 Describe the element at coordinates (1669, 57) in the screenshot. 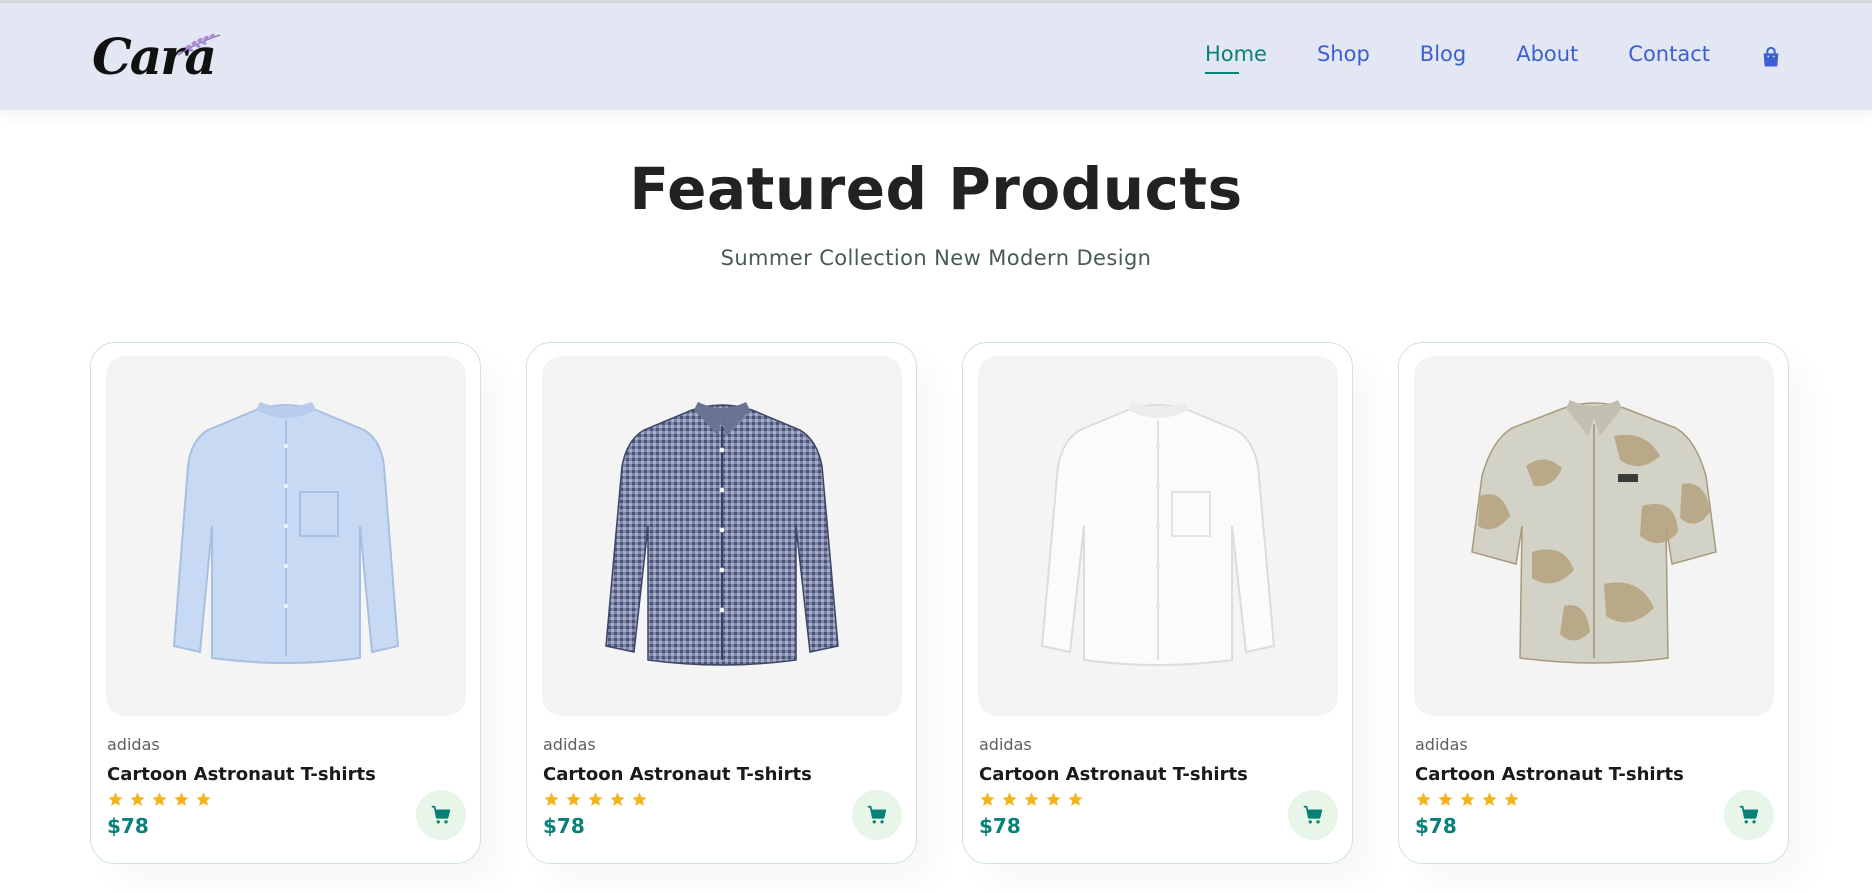

I see `nav-contact: Contact` at that location.